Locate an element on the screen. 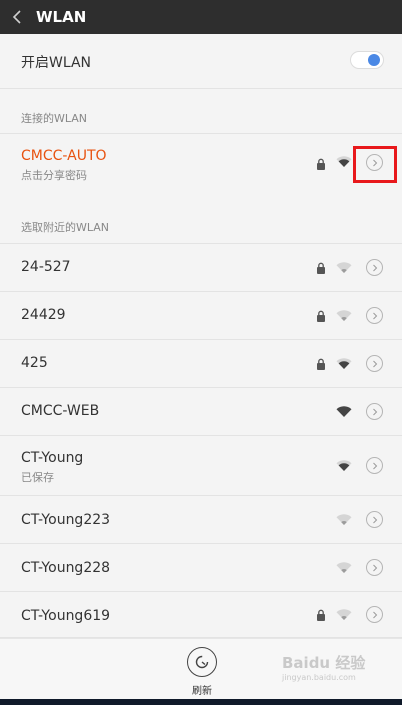 The height and width of the screenshot is (705, 402). section-connected: 连接的WLAN is located at coordinates (54, 118).